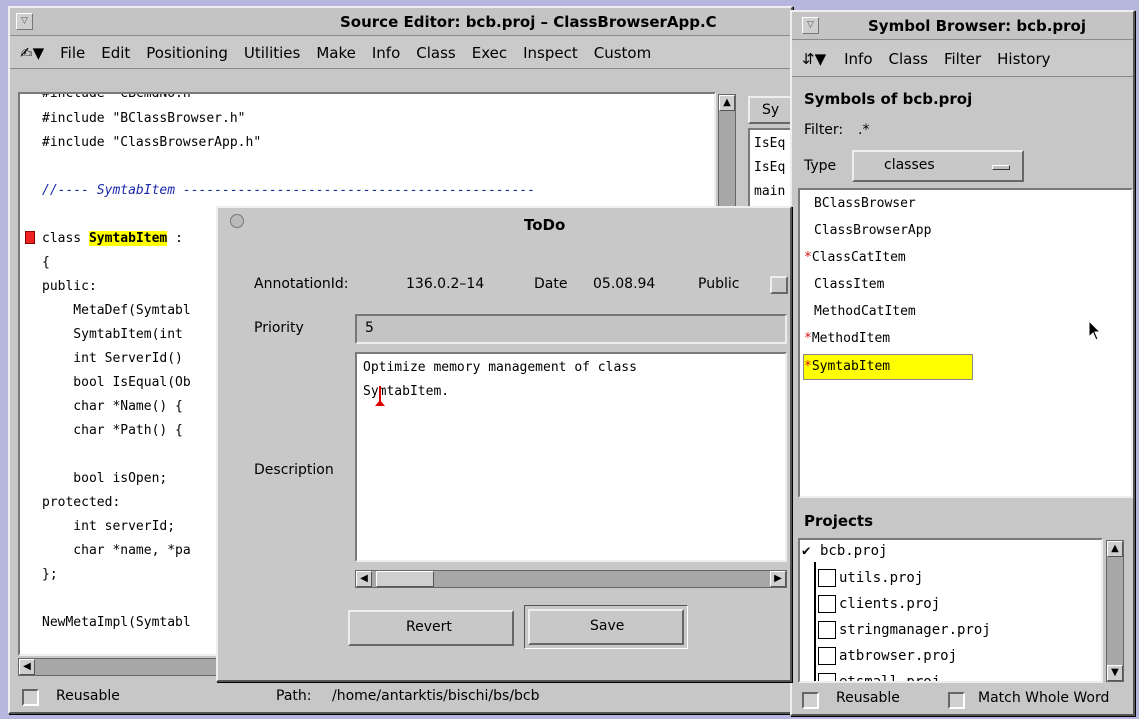  Describe the element at coordinates (336, 53) in the screenshot. I see `menu-make: Make` at that location.